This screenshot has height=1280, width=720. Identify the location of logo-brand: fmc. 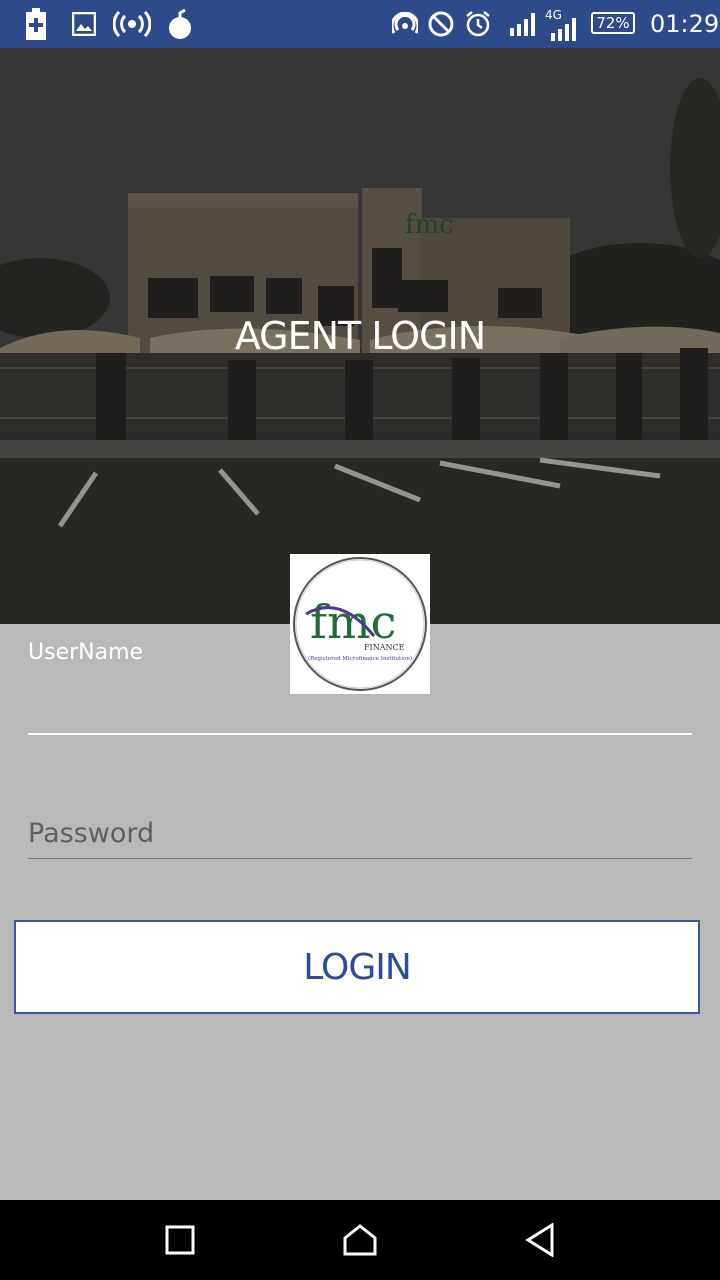
(353, 622).